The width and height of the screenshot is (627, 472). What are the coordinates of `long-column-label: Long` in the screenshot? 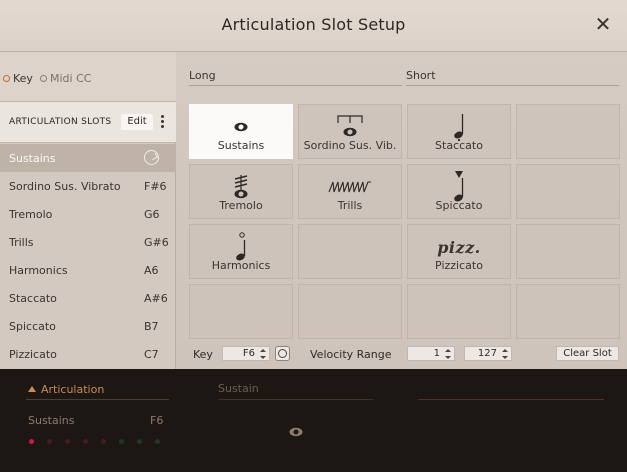 It's located at (295, 77).